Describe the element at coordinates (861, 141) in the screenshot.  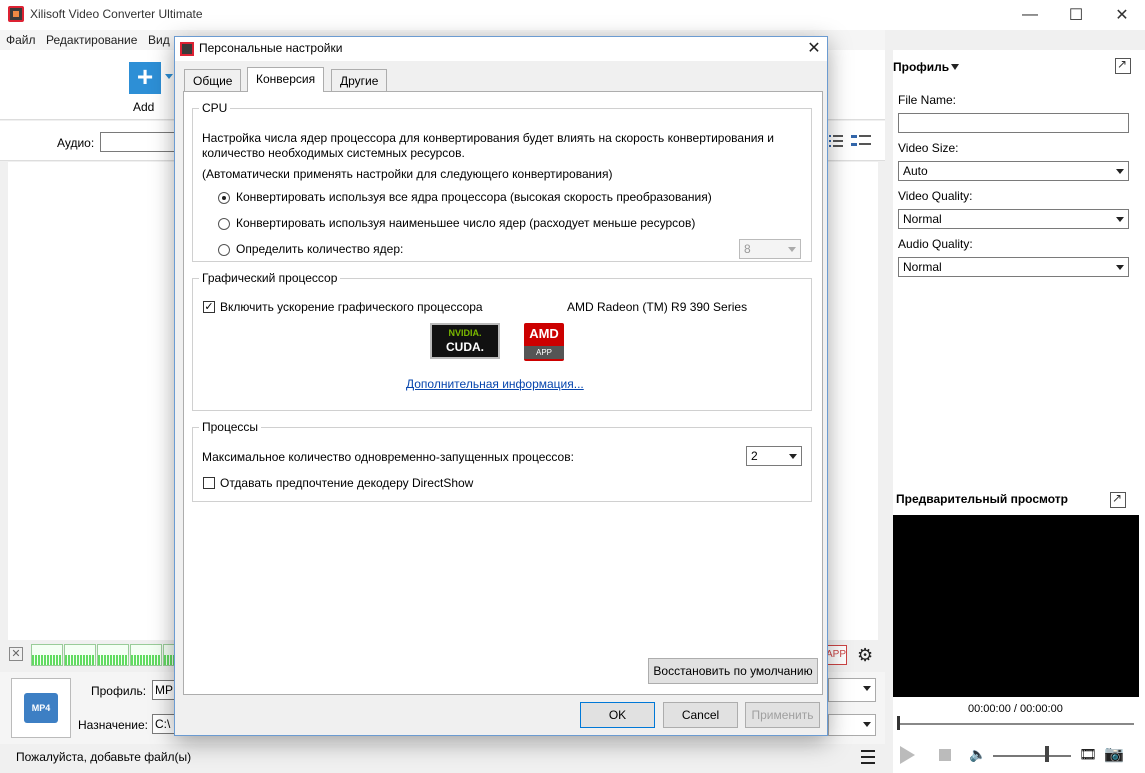
I see `detail-view-icon` at that location.